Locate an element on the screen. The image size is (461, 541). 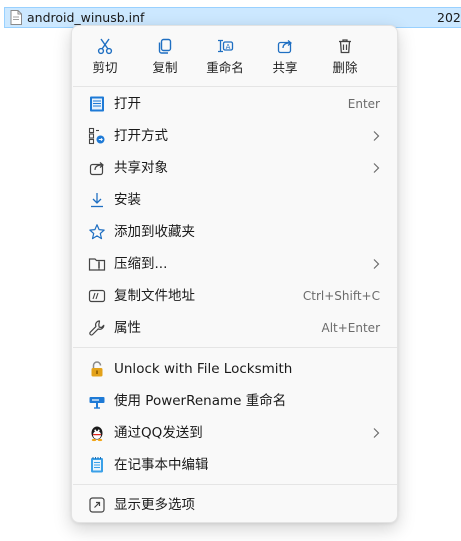
menu-item-label: 属性 is located at coordinates (127, 328).